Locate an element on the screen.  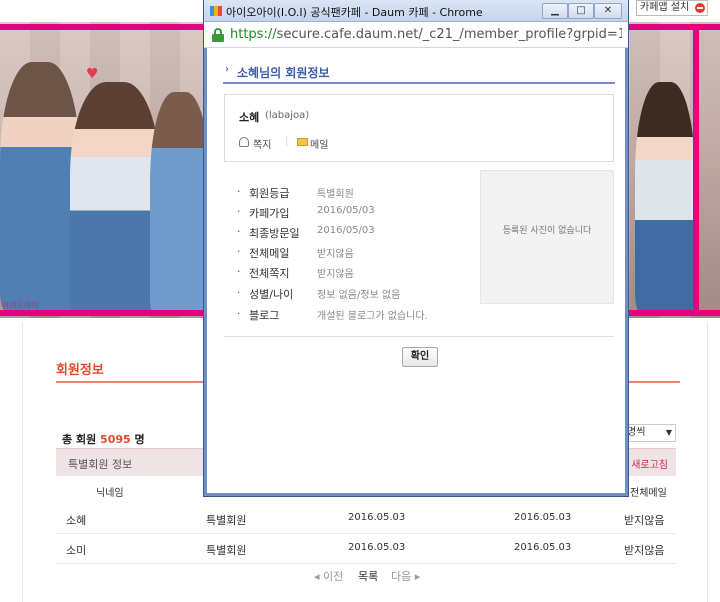
divider is located at coordinates (419, 336).